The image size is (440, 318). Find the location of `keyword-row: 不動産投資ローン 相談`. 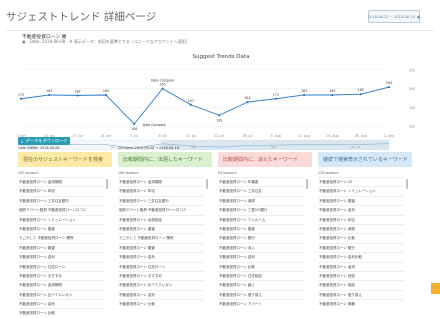

keyword-row: 不動産投資ローン 相談 is located at coordinates (361, 284).